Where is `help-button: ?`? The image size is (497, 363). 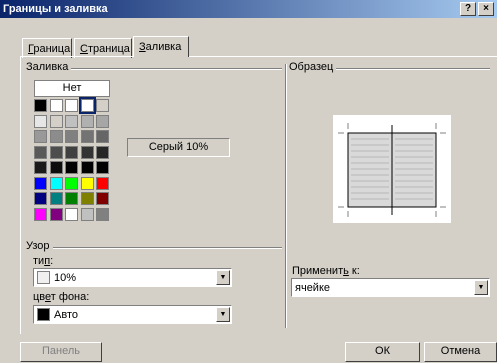 help-button: ? is located at coordinates (468, 9).